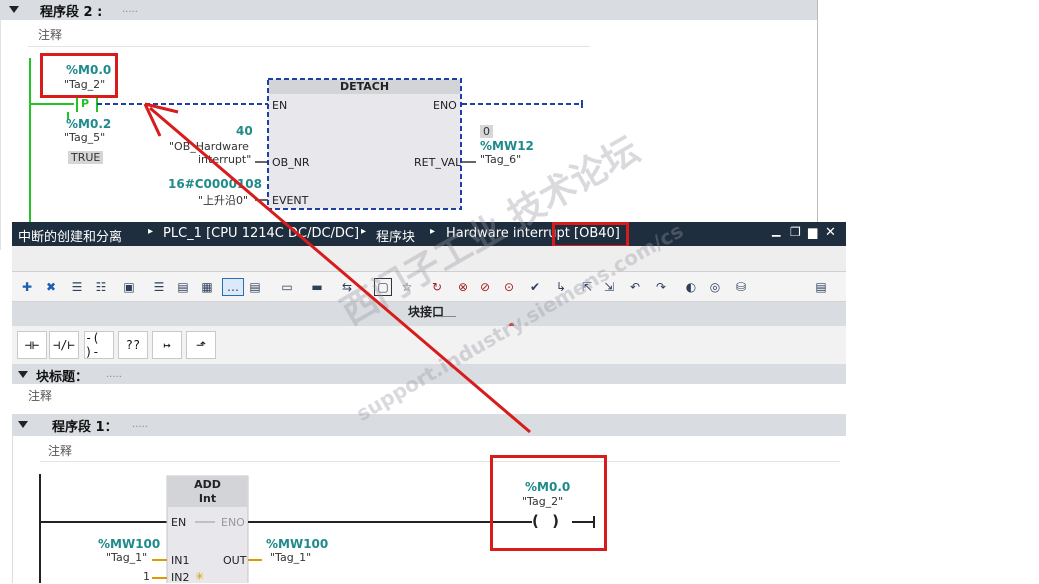 The height and width of the screenshot is (584, 1039). Describe the element at coordinates (27, 287) in the screenshot. I see `insert-network-icon: ✚` at that location.